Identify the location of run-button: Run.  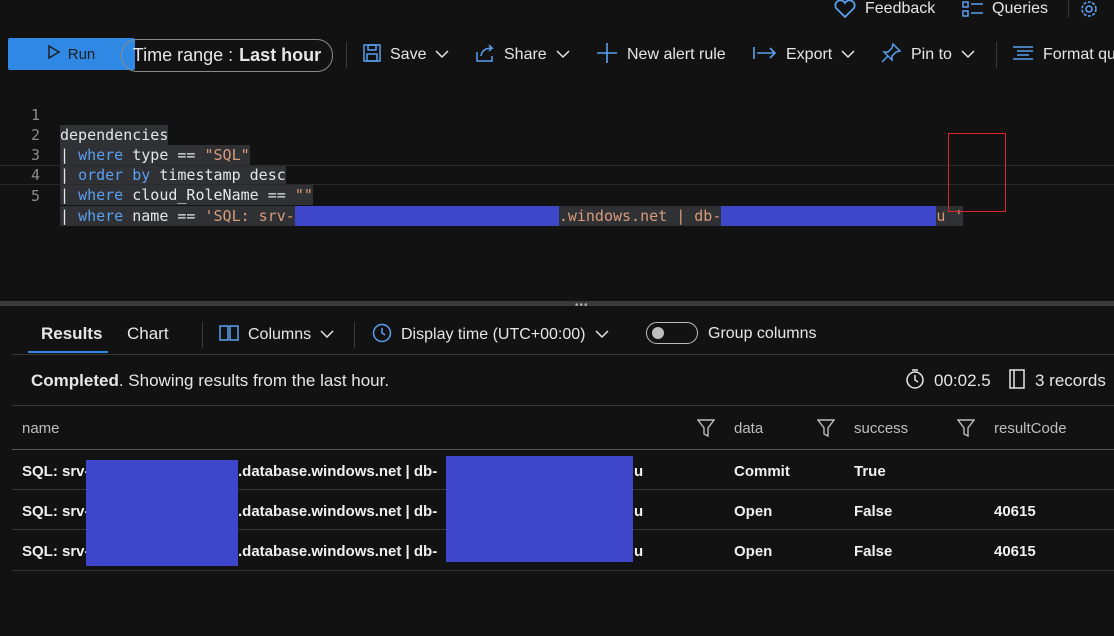
(71, 54).